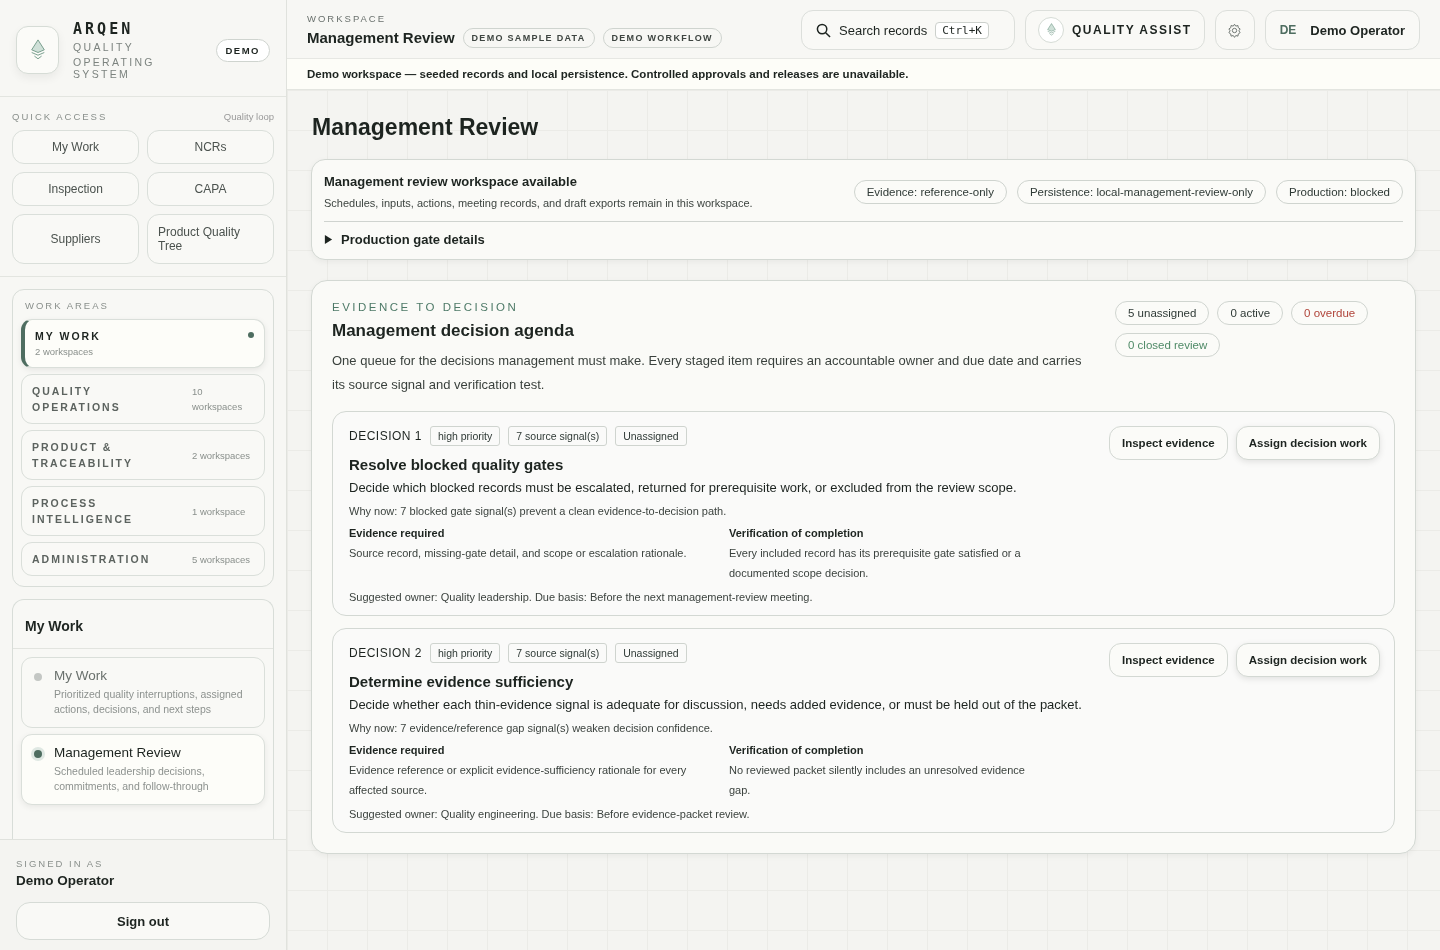 This screenshot has height=950, width=1440. Describe the element at coordinates (114, 68) in the screenshot. I see `brand-tagline: OPERATING SYSTEM` at that location.